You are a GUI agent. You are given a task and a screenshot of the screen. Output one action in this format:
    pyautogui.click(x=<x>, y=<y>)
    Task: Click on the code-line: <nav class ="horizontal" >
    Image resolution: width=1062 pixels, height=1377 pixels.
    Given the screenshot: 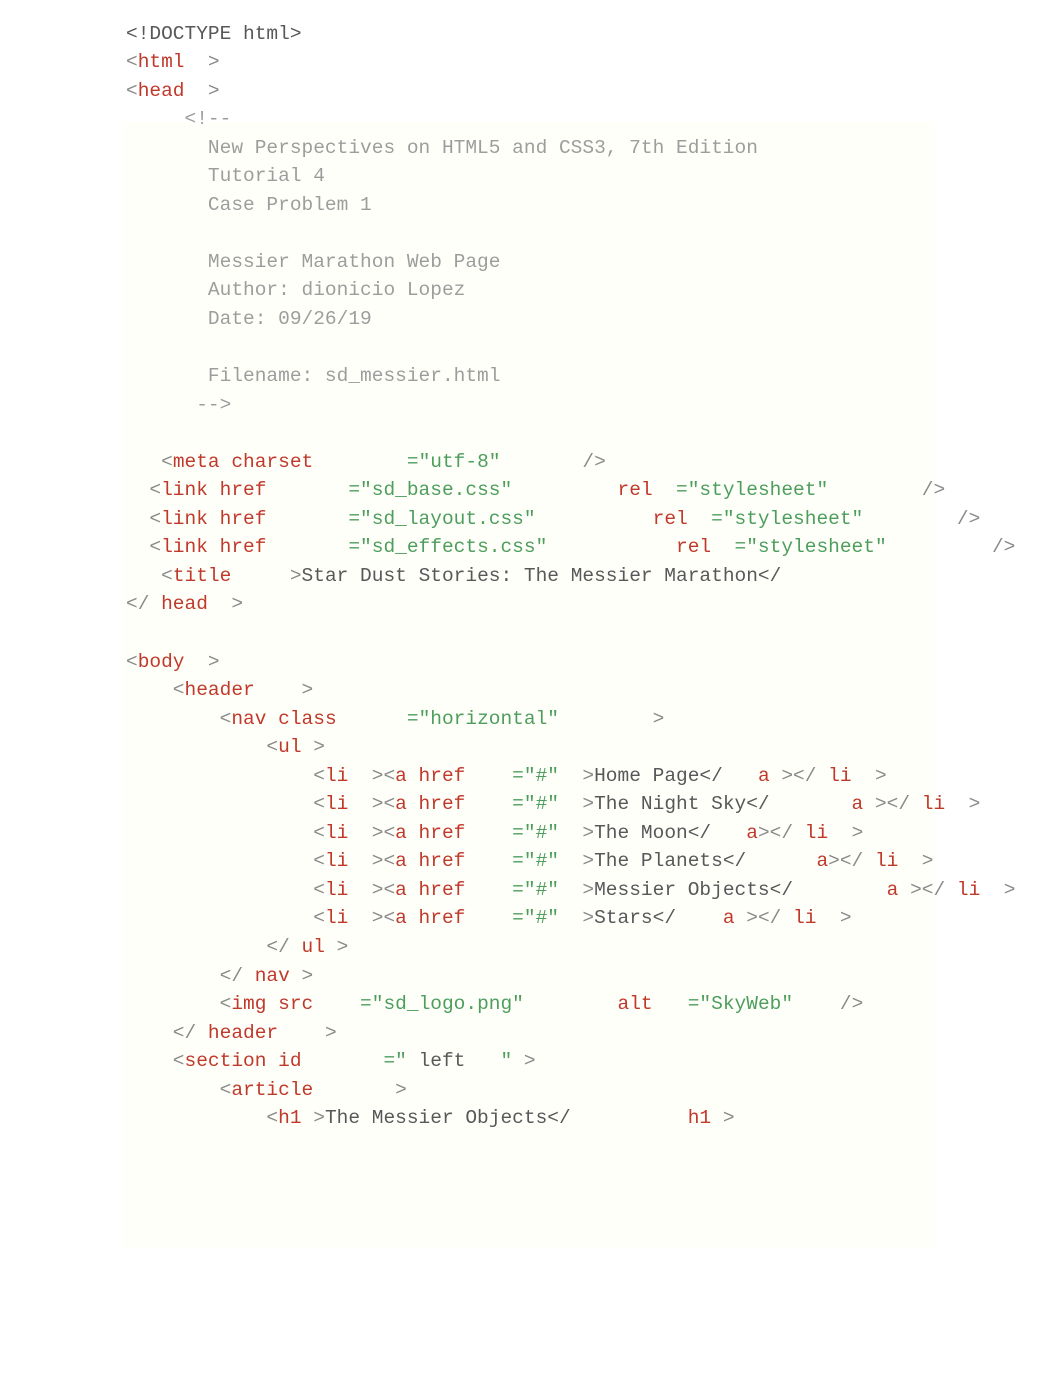 What is the action you would take?
    pyautogui.click(x=395, y=718)
    